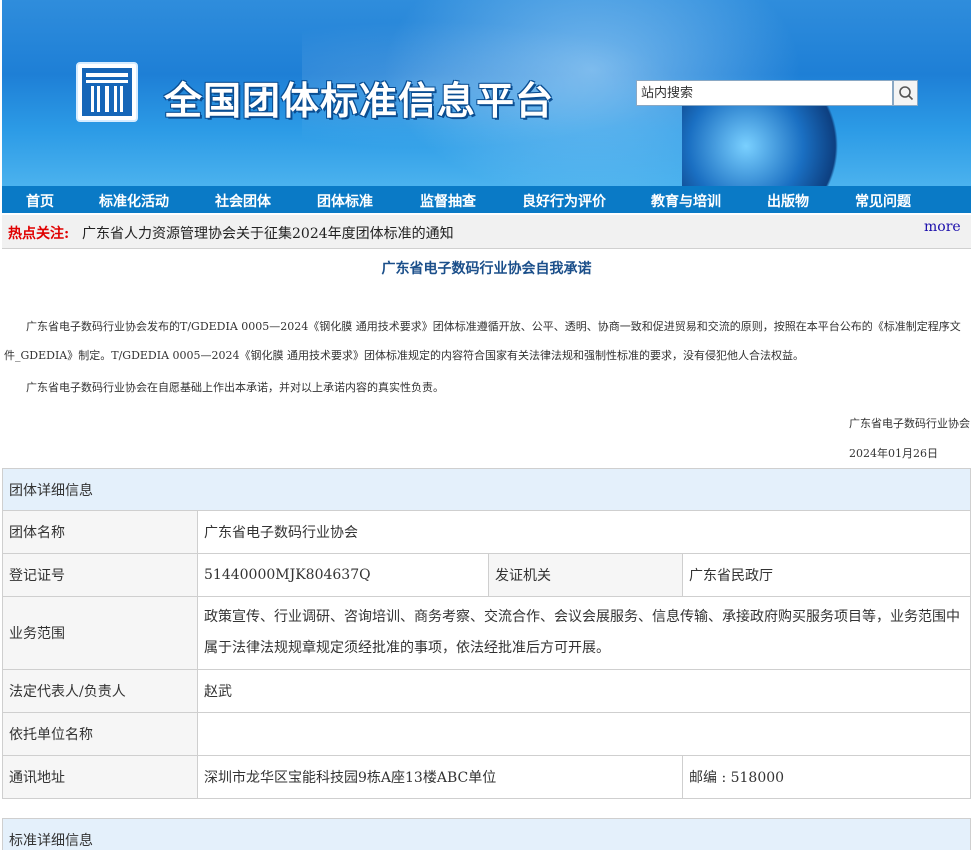  What do you see at coordinates (942, 227) in the screenshot?
I see `more-link: more` at bounding box center [942, 227].